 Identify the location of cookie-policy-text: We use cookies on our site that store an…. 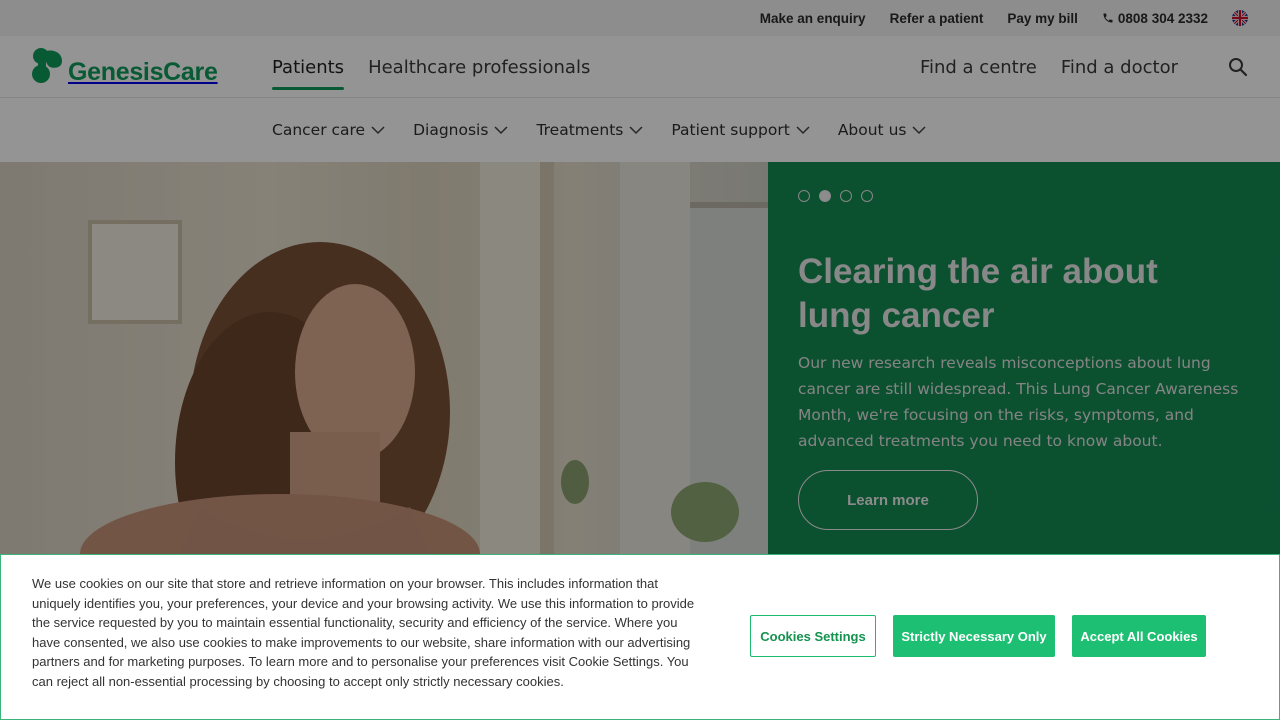
(363, 632).